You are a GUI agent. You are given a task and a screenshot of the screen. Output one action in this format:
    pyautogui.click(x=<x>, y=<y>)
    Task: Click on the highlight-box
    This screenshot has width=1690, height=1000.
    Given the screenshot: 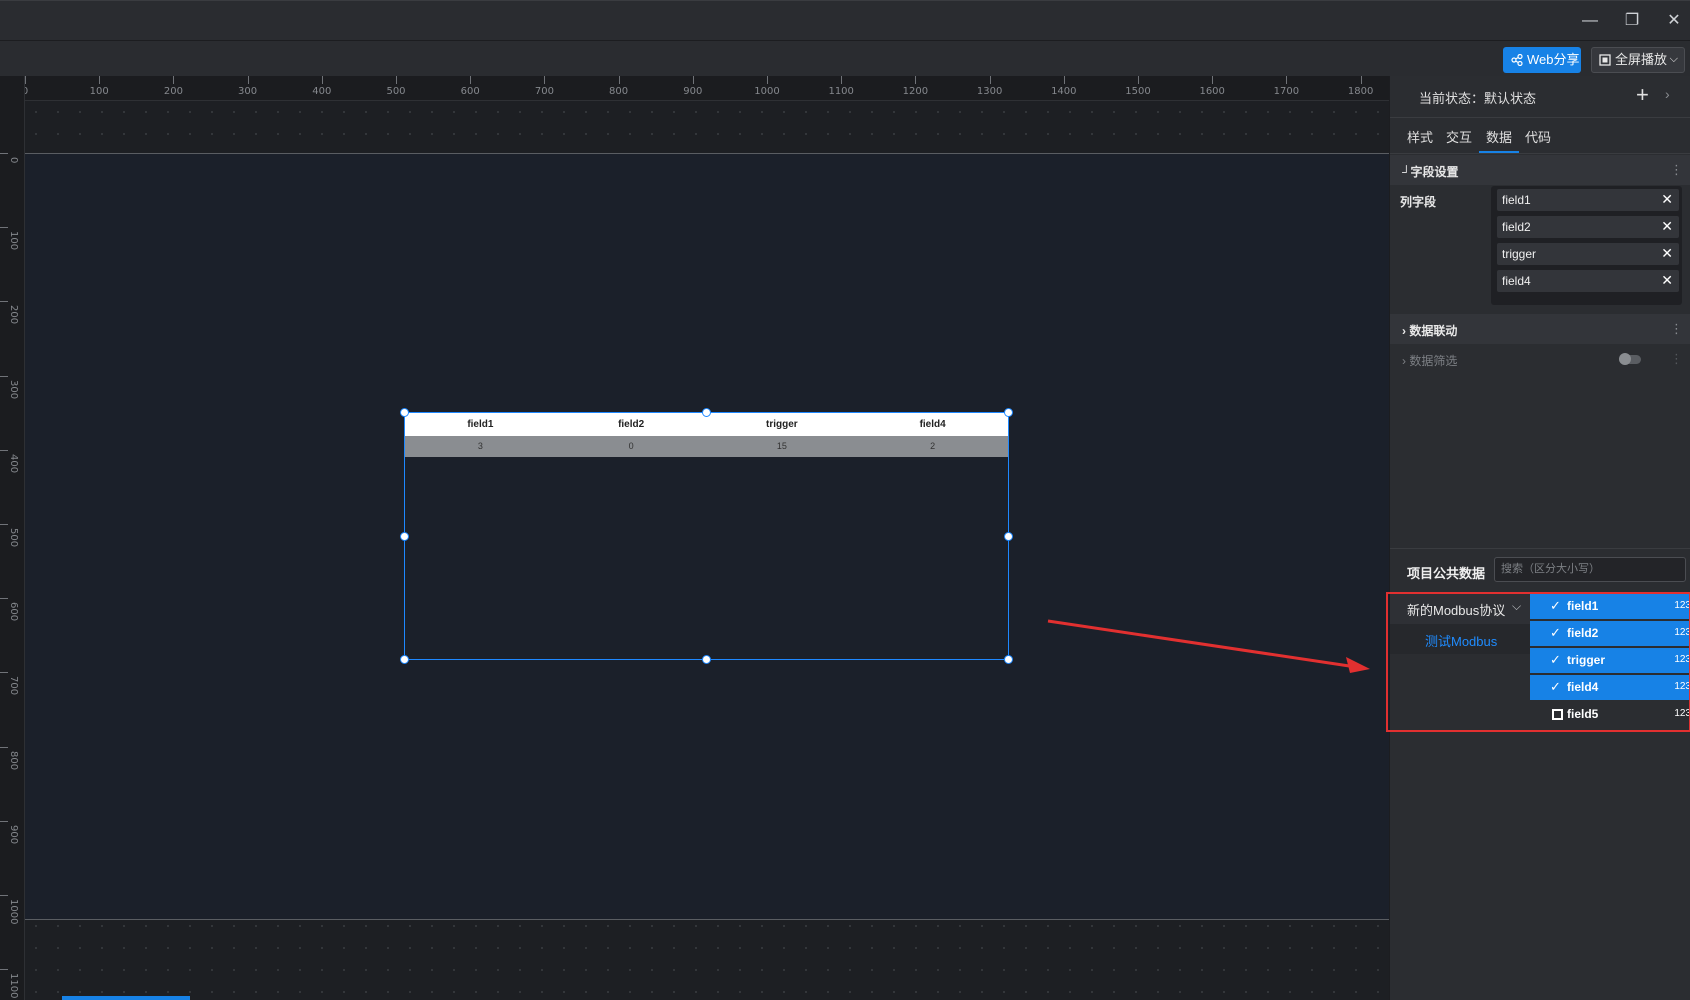 What is the action you would take?
    pyautogui.click(x=1538, y=662)
    